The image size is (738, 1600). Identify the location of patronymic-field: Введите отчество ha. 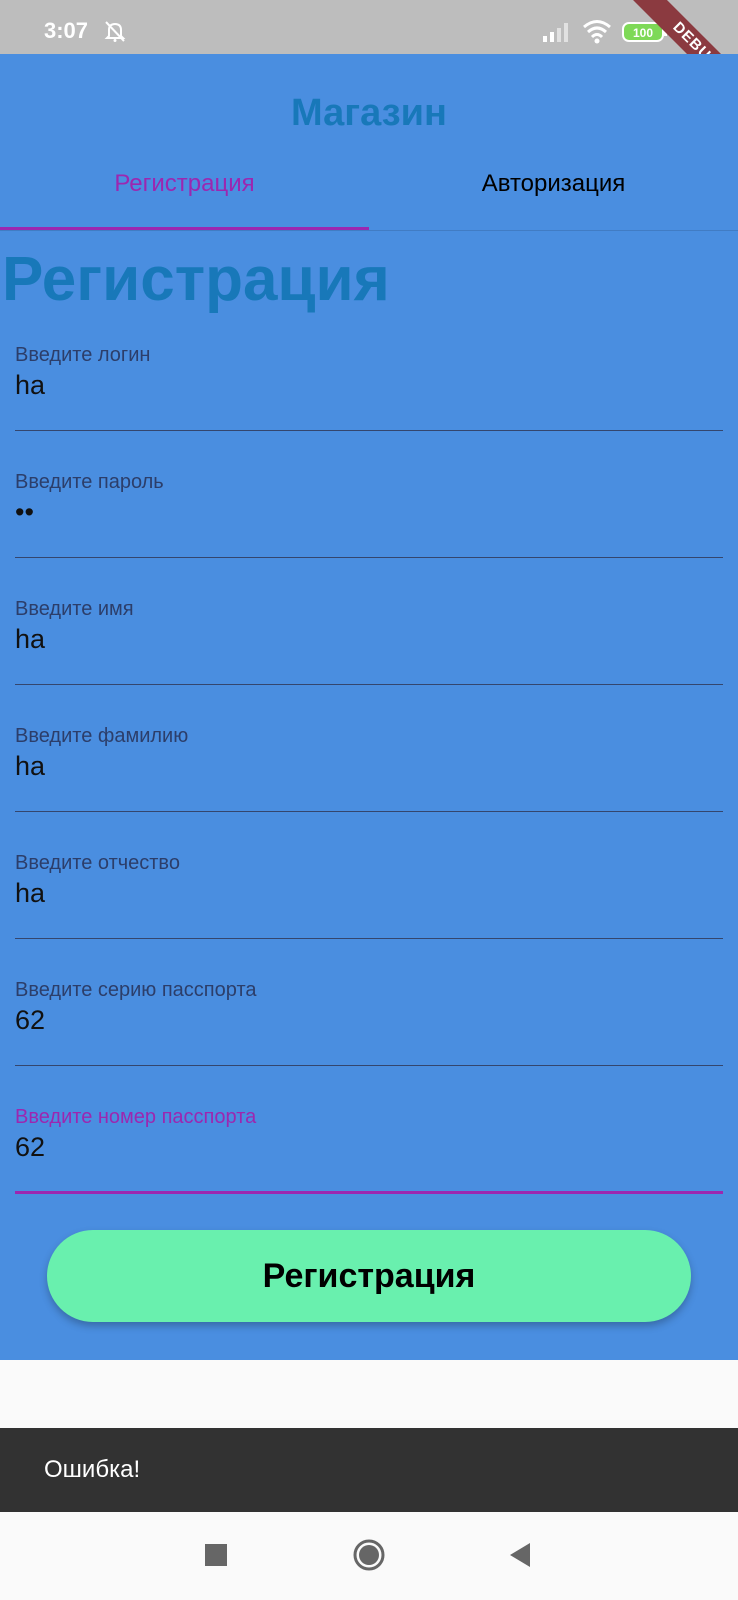
(369, 907).